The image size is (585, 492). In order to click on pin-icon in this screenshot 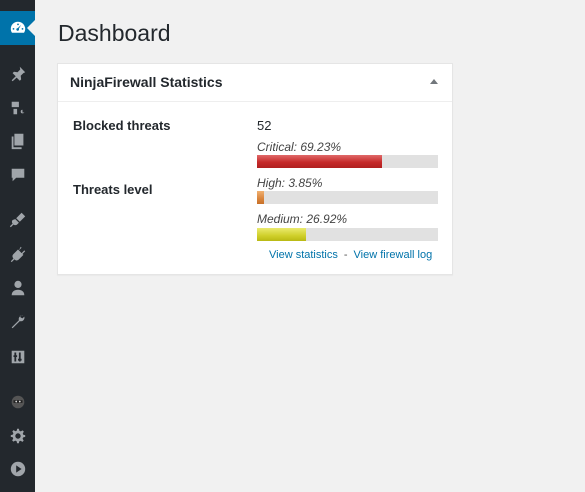, I will do `click(18, 74)`.